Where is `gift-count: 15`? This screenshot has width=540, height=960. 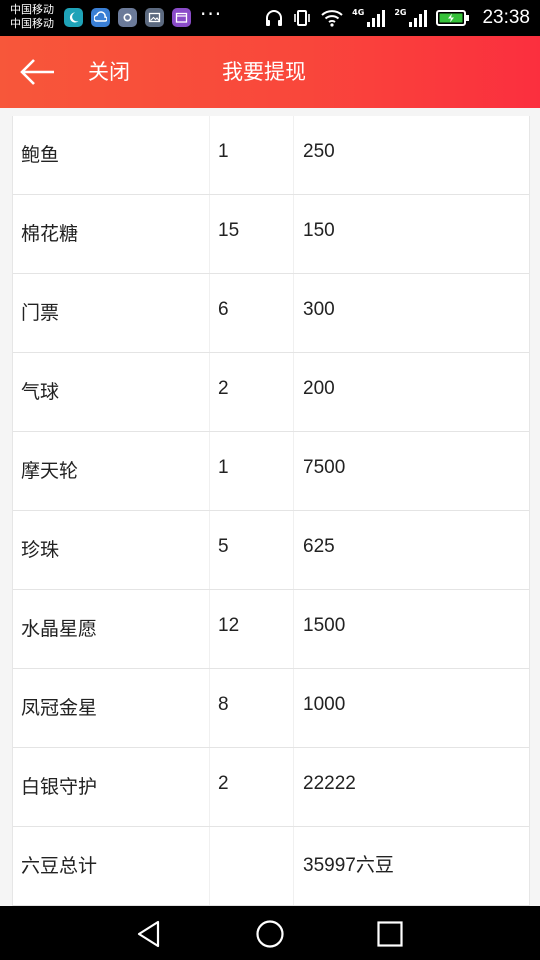
gift-count: 15 is located at coordinates (229, 230).